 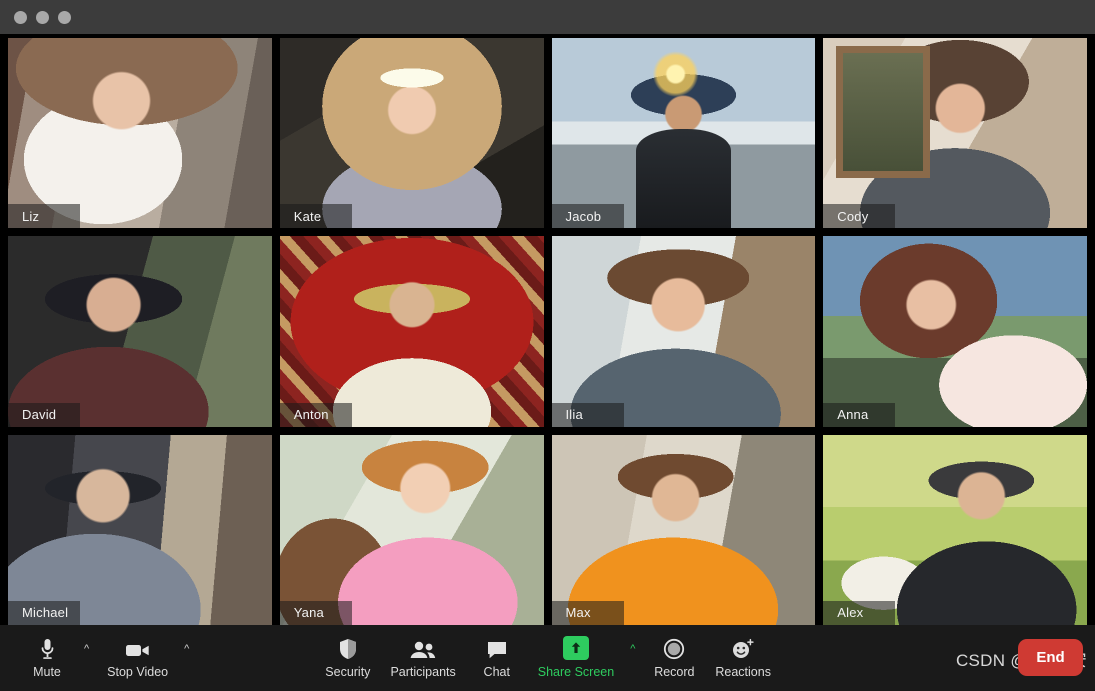 I want to click on participant-tile: Anna, so click(x=955, y=331).